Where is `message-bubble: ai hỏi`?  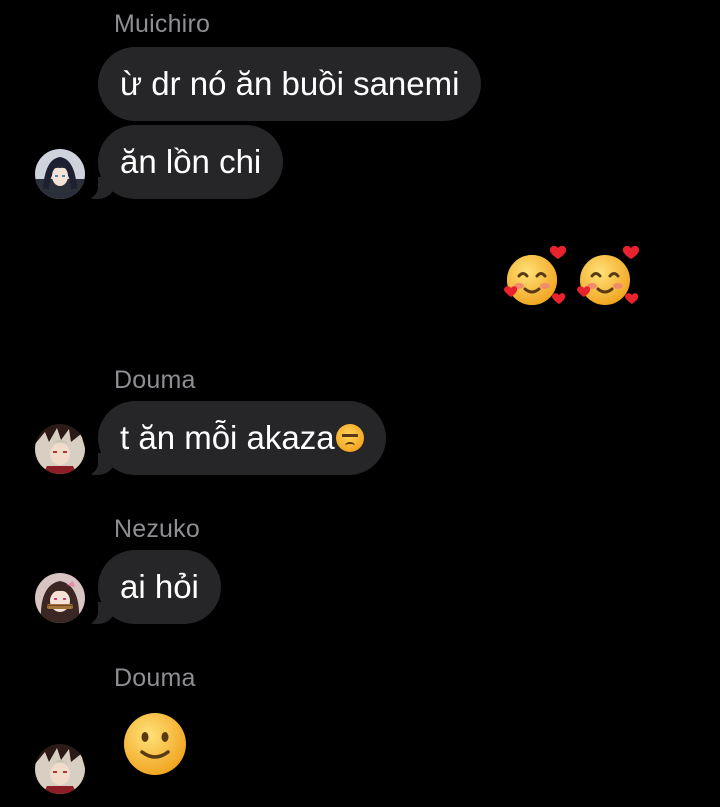
message-bubble: ai hỏi is located at coordinates (152, 587).